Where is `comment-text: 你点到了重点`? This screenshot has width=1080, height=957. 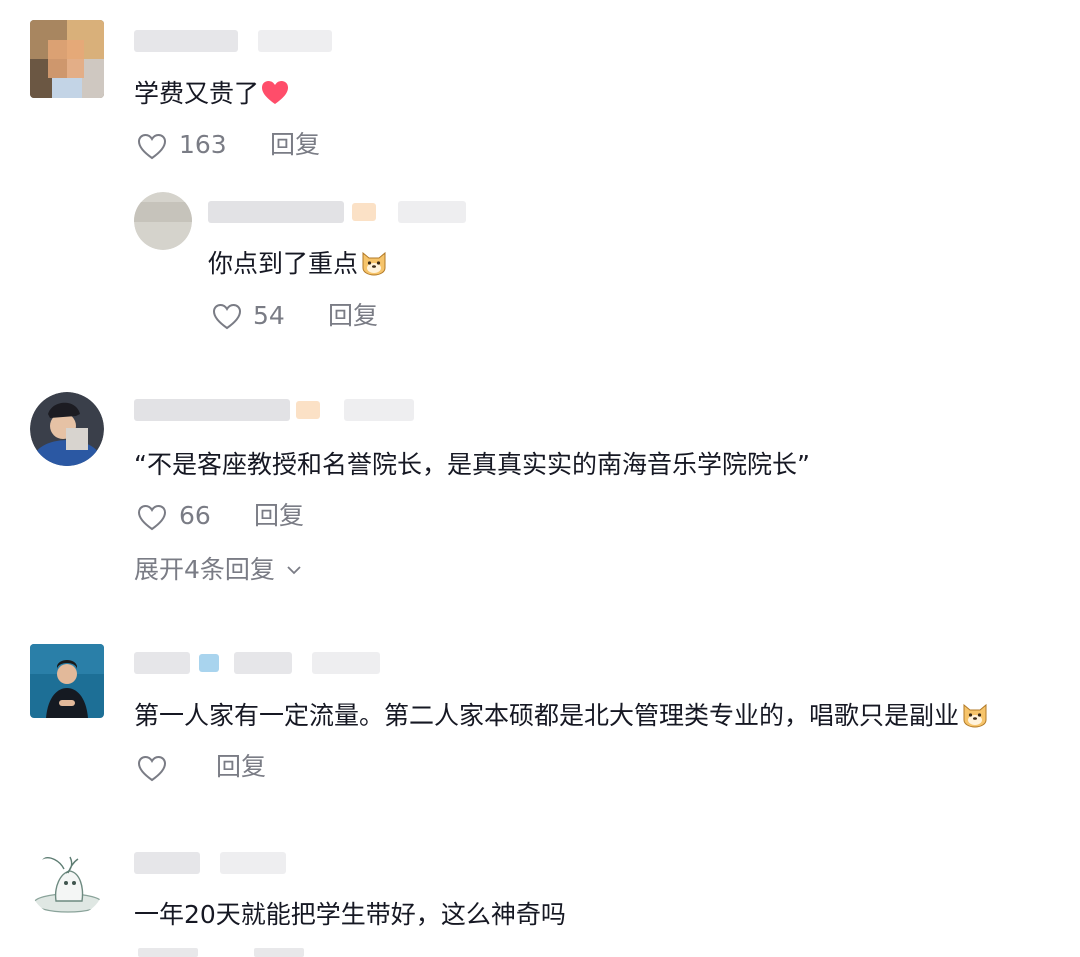
comment-text: 你点到了重点 is located at coordinates (298, 266).